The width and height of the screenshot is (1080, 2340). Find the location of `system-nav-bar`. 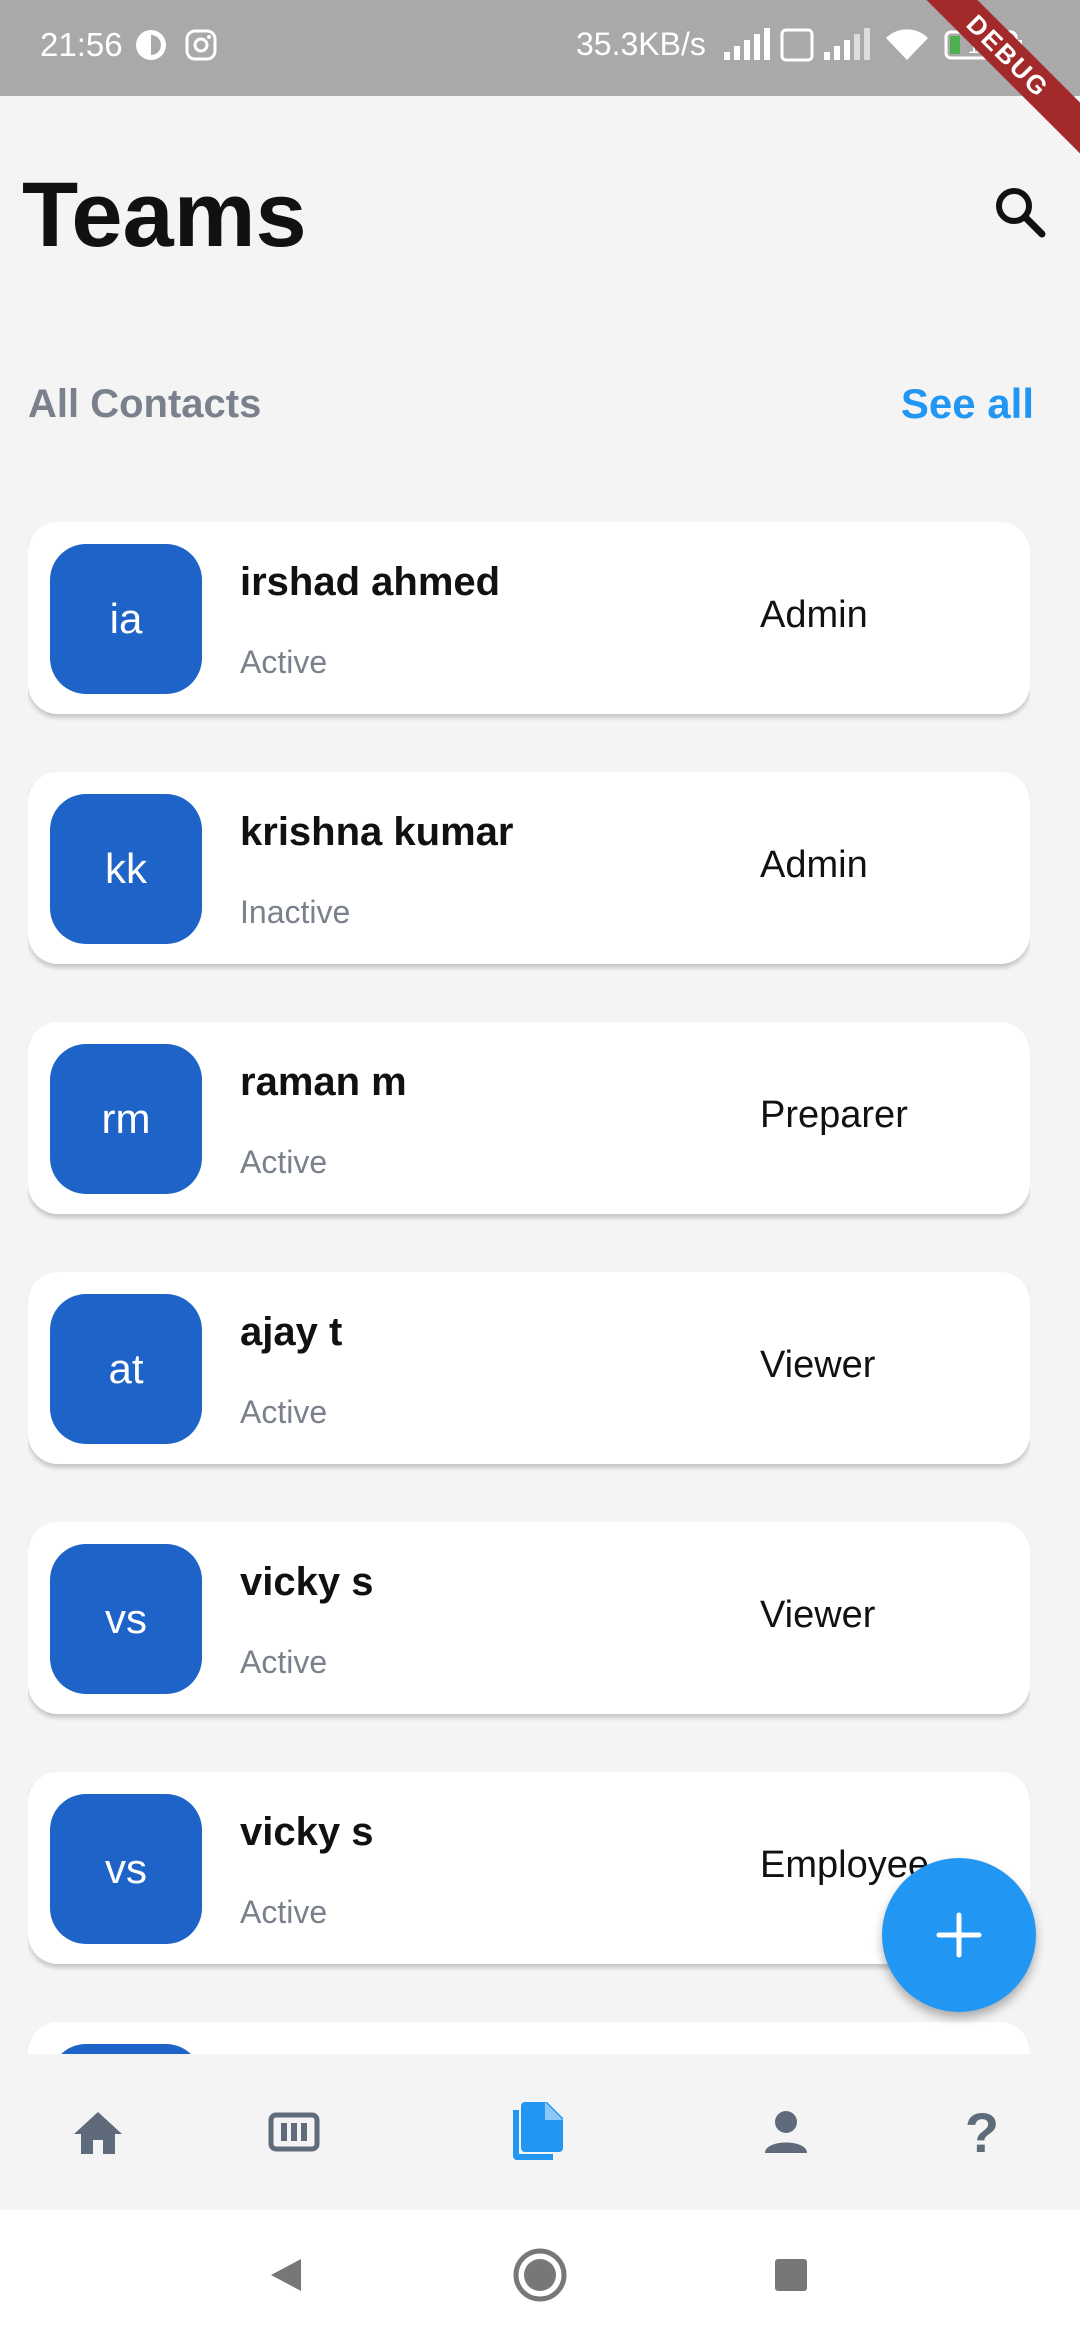

system-nav-bar is located at coordinates (540, 2275).